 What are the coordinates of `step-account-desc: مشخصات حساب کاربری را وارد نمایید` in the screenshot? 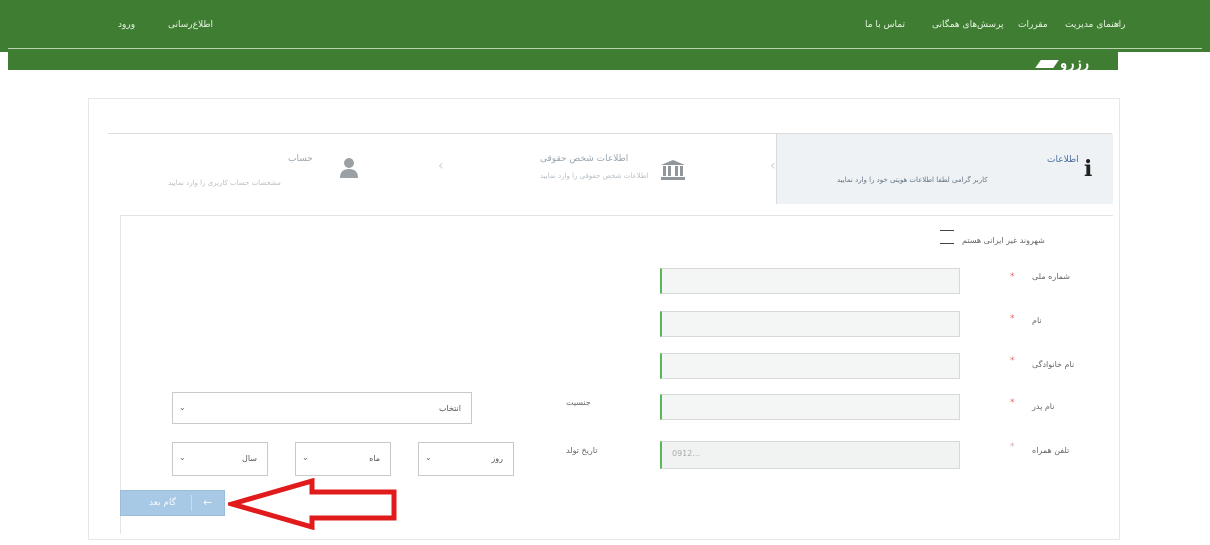 It's located at (224, 183).